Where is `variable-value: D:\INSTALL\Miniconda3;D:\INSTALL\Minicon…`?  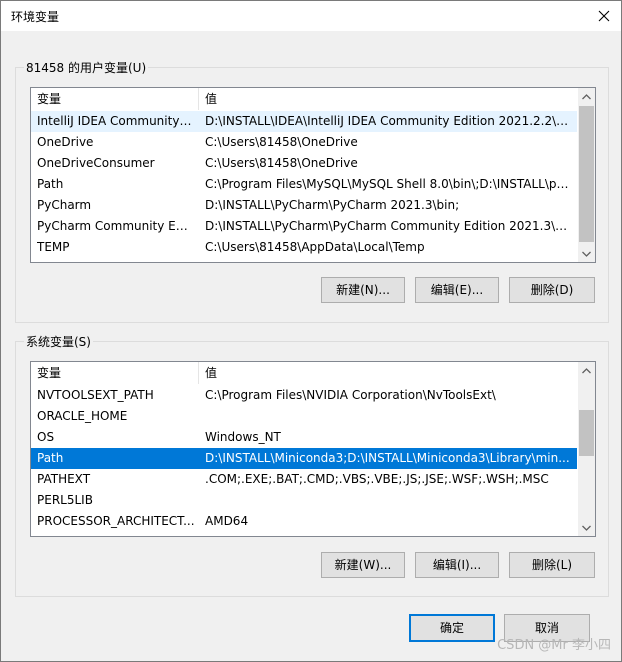
variable-value: D:\INSTALL\Miniconda3;D:\INSTALL\Minicon… is located at coordinates (387, 458).